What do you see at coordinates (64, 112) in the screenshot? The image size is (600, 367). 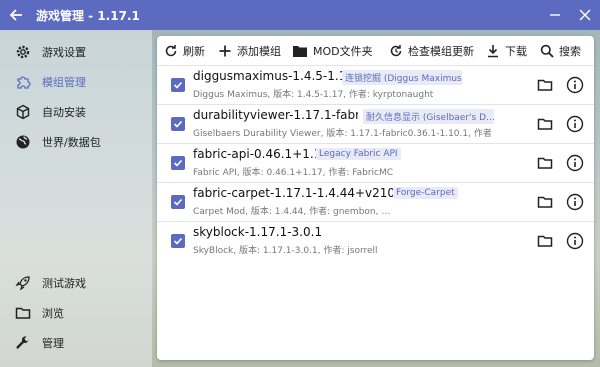 I see `sidebar-item-label: 自动安装` at bounding box center [64, 112].